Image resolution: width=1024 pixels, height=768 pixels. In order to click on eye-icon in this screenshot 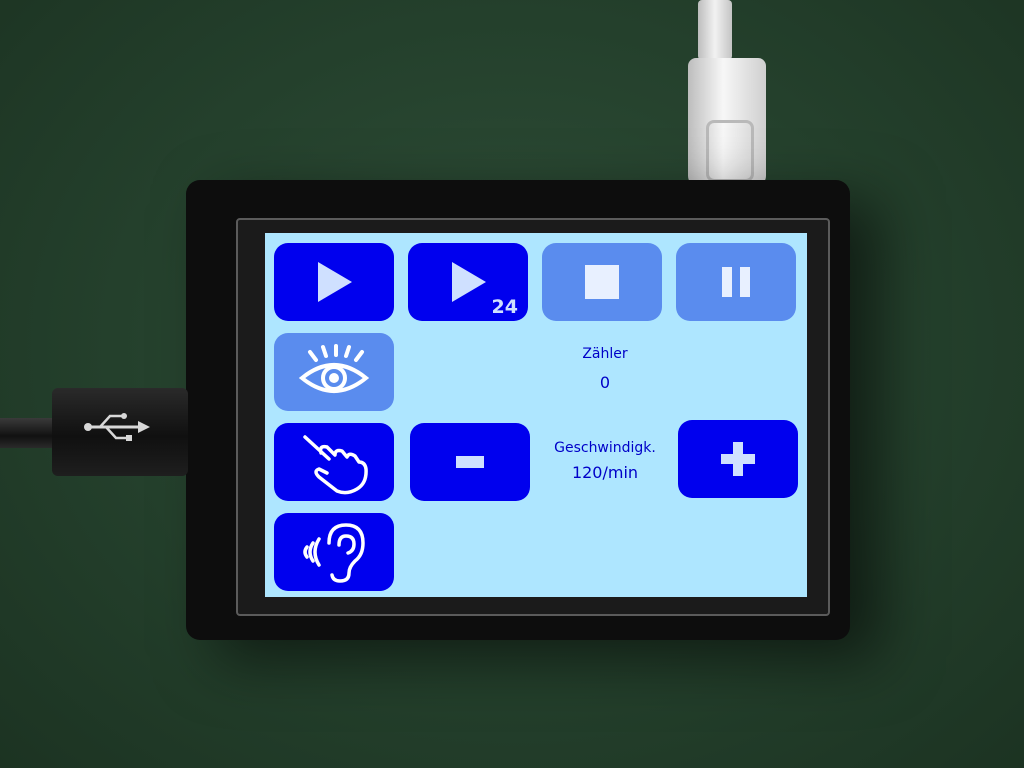, I will do `click(334, 368)`.